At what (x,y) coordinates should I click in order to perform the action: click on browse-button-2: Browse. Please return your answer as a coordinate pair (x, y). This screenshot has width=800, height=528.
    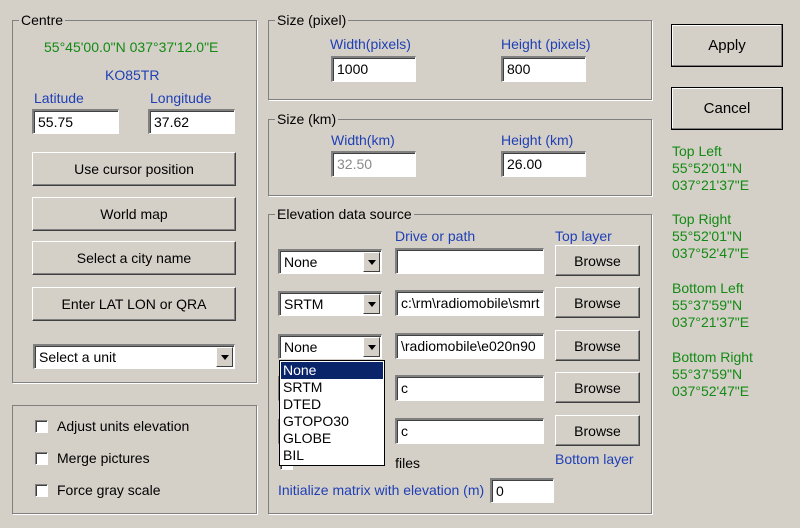
    Looking at the image, I should click on (597, 302).